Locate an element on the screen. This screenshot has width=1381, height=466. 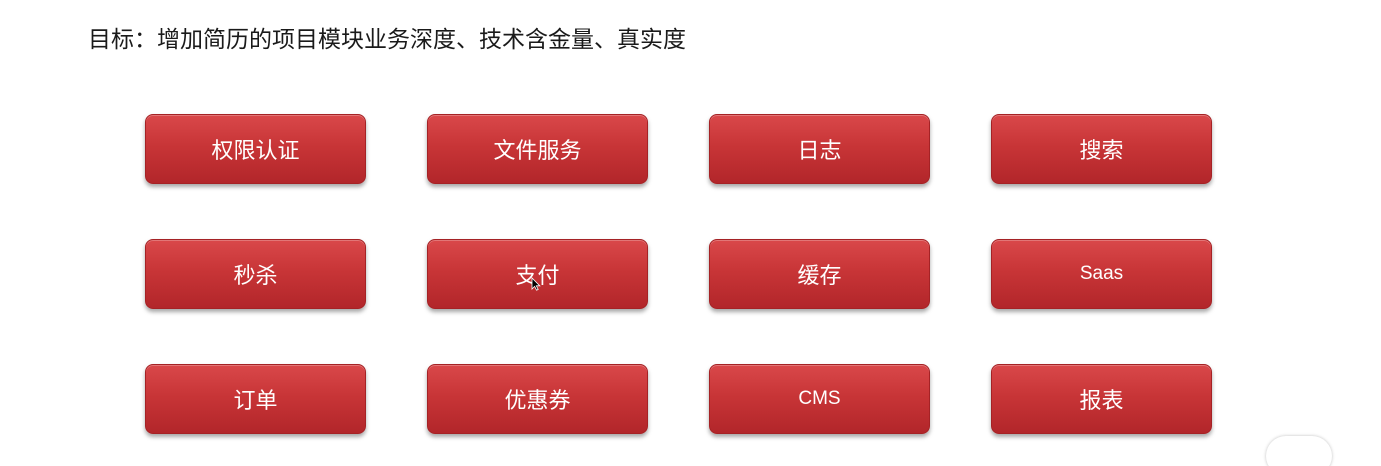
module-label: 秒杀 is located at coordinates (255, 276).